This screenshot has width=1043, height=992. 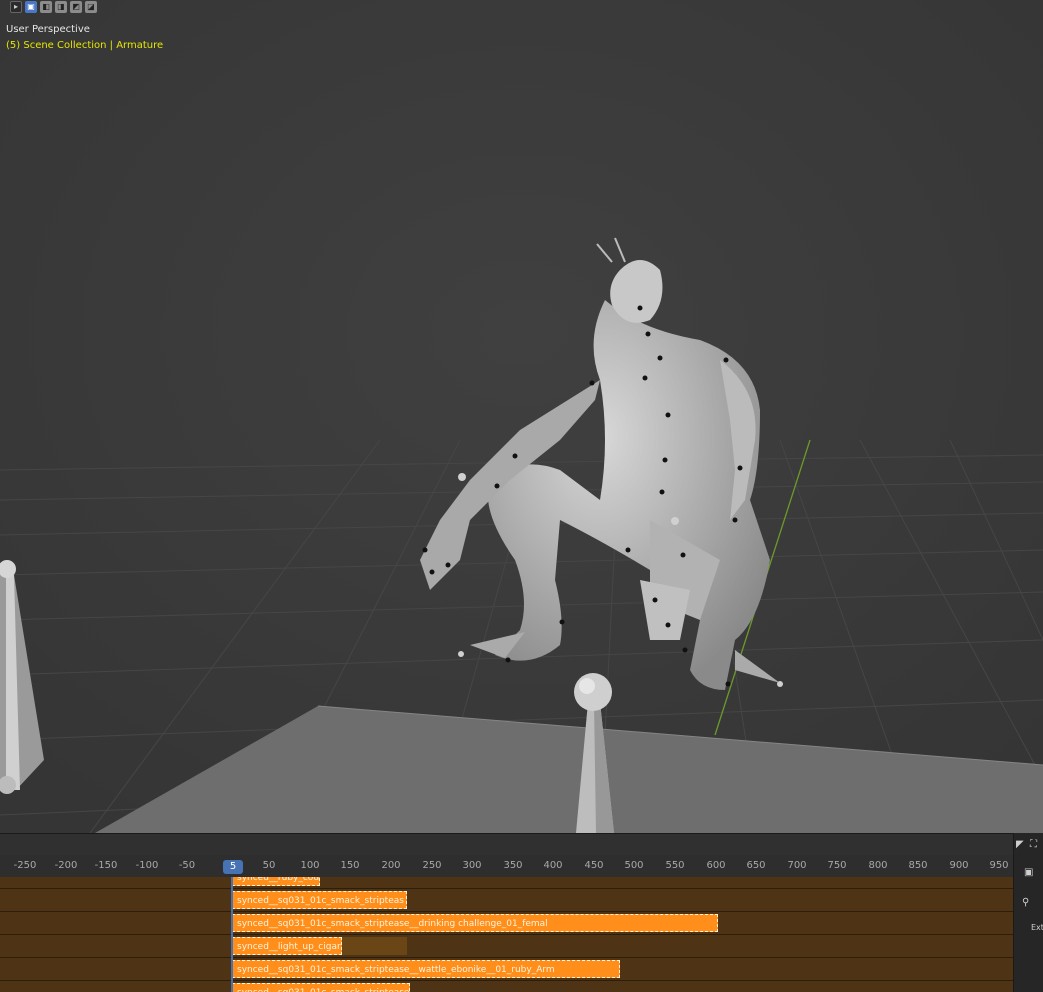 I want to click on viewport-header: ▸ ▣ ◧ ◨ ◩ ◪, so click(x=48, y=7).